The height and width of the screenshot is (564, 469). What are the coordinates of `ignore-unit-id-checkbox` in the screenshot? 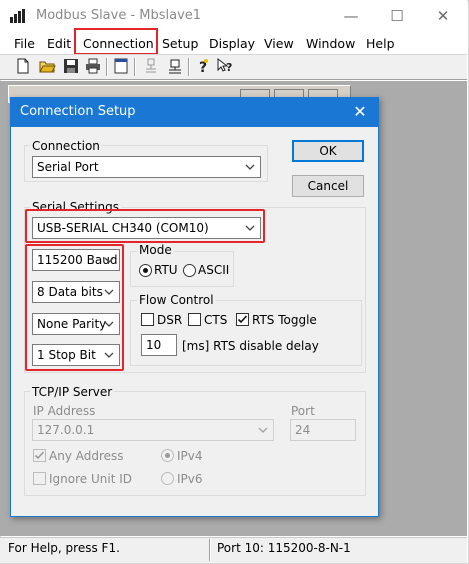 It's located at (39, 478).